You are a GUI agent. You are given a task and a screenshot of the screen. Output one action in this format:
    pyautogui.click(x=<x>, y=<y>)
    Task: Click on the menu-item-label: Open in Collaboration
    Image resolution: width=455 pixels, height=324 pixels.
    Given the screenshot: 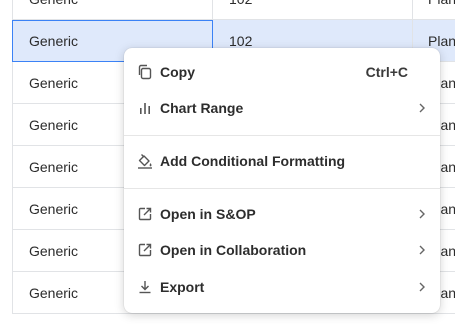 What is the action you would take?
    pyautogui.click(x=233, y=250)
    